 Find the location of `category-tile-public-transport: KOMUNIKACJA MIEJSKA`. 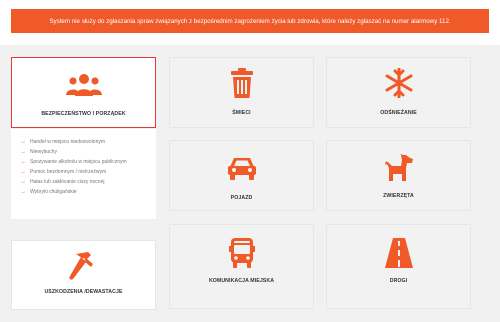

category-tile-public-transport: KOMUNIKACJA MIEJSKA is located at coordinates (241, 266).